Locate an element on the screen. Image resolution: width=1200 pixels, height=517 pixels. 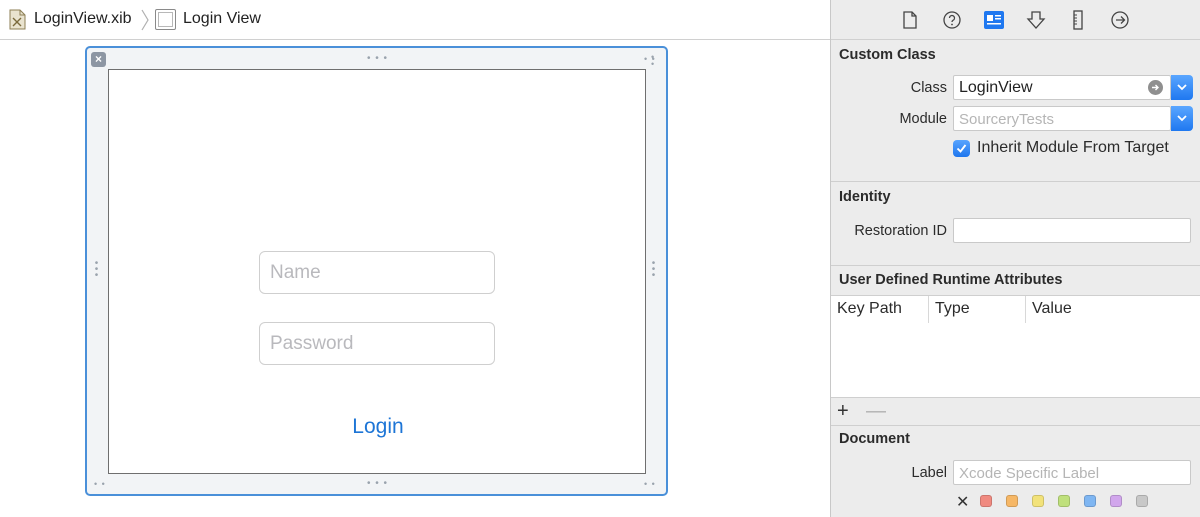
inspector-tab-bar is located at coordinates (1015, 20).